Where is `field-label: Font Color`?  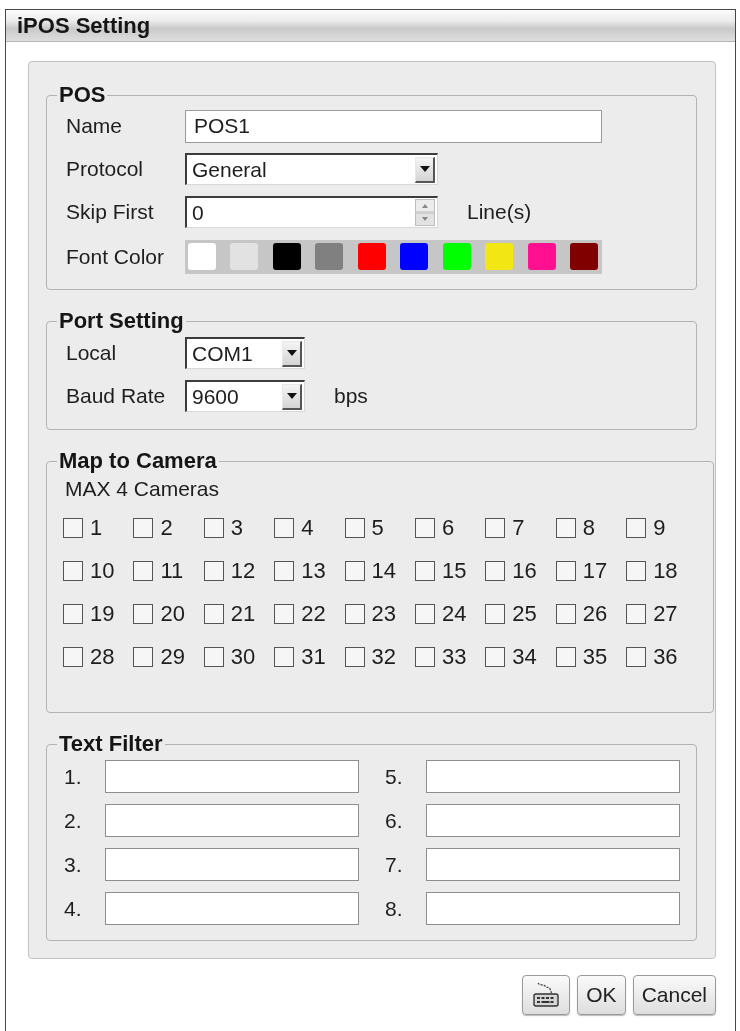
field-label: Font Color is located at coordinates (115, 256).